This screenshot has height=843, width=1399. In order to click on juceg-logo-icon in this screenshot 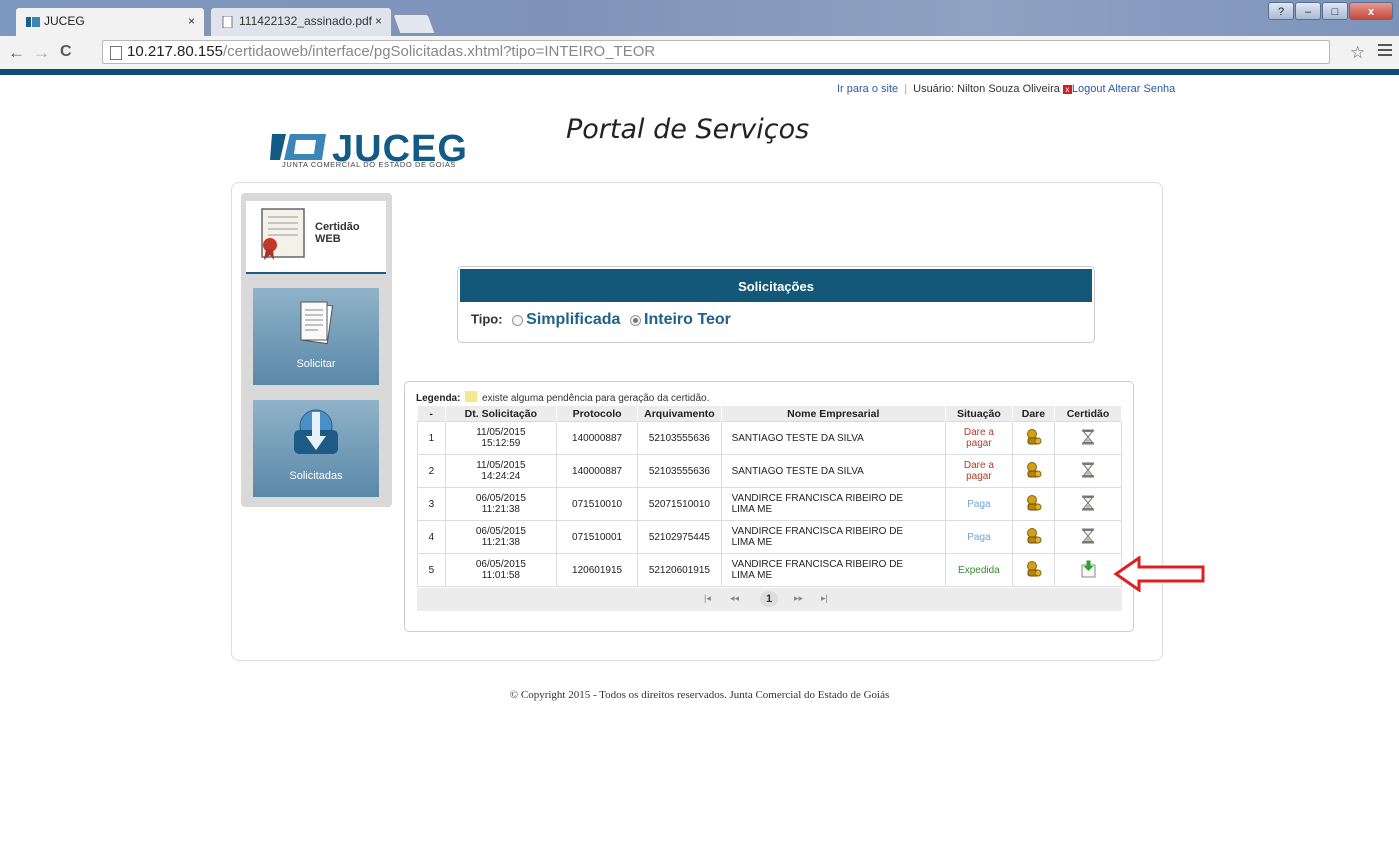, I will do `click(298, 147)`.